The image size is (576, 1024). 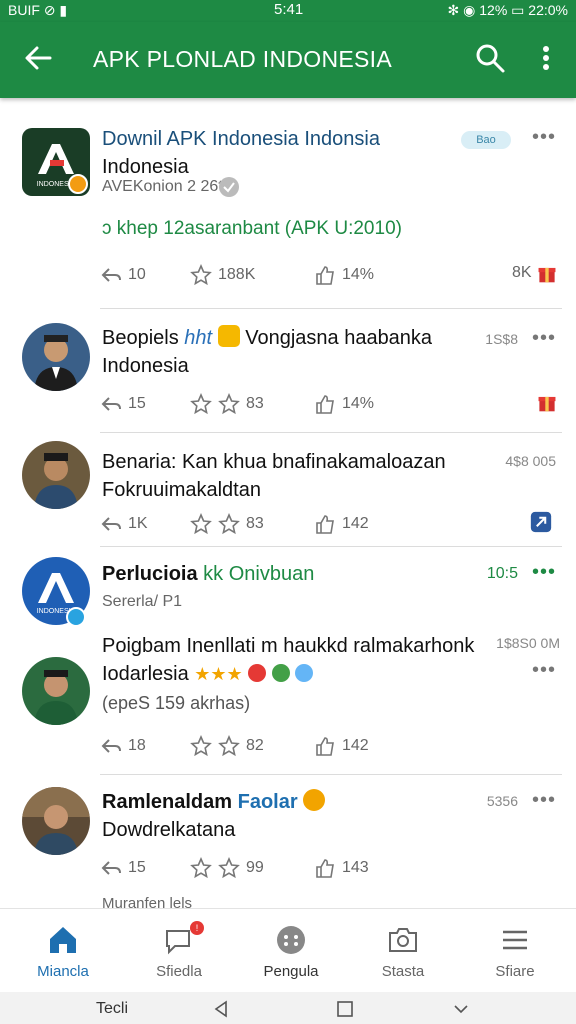 What do you see at coordinates (63, 951) in the screenshot?
I see `nav-home: Miancla` at bounding box center [63, 951].